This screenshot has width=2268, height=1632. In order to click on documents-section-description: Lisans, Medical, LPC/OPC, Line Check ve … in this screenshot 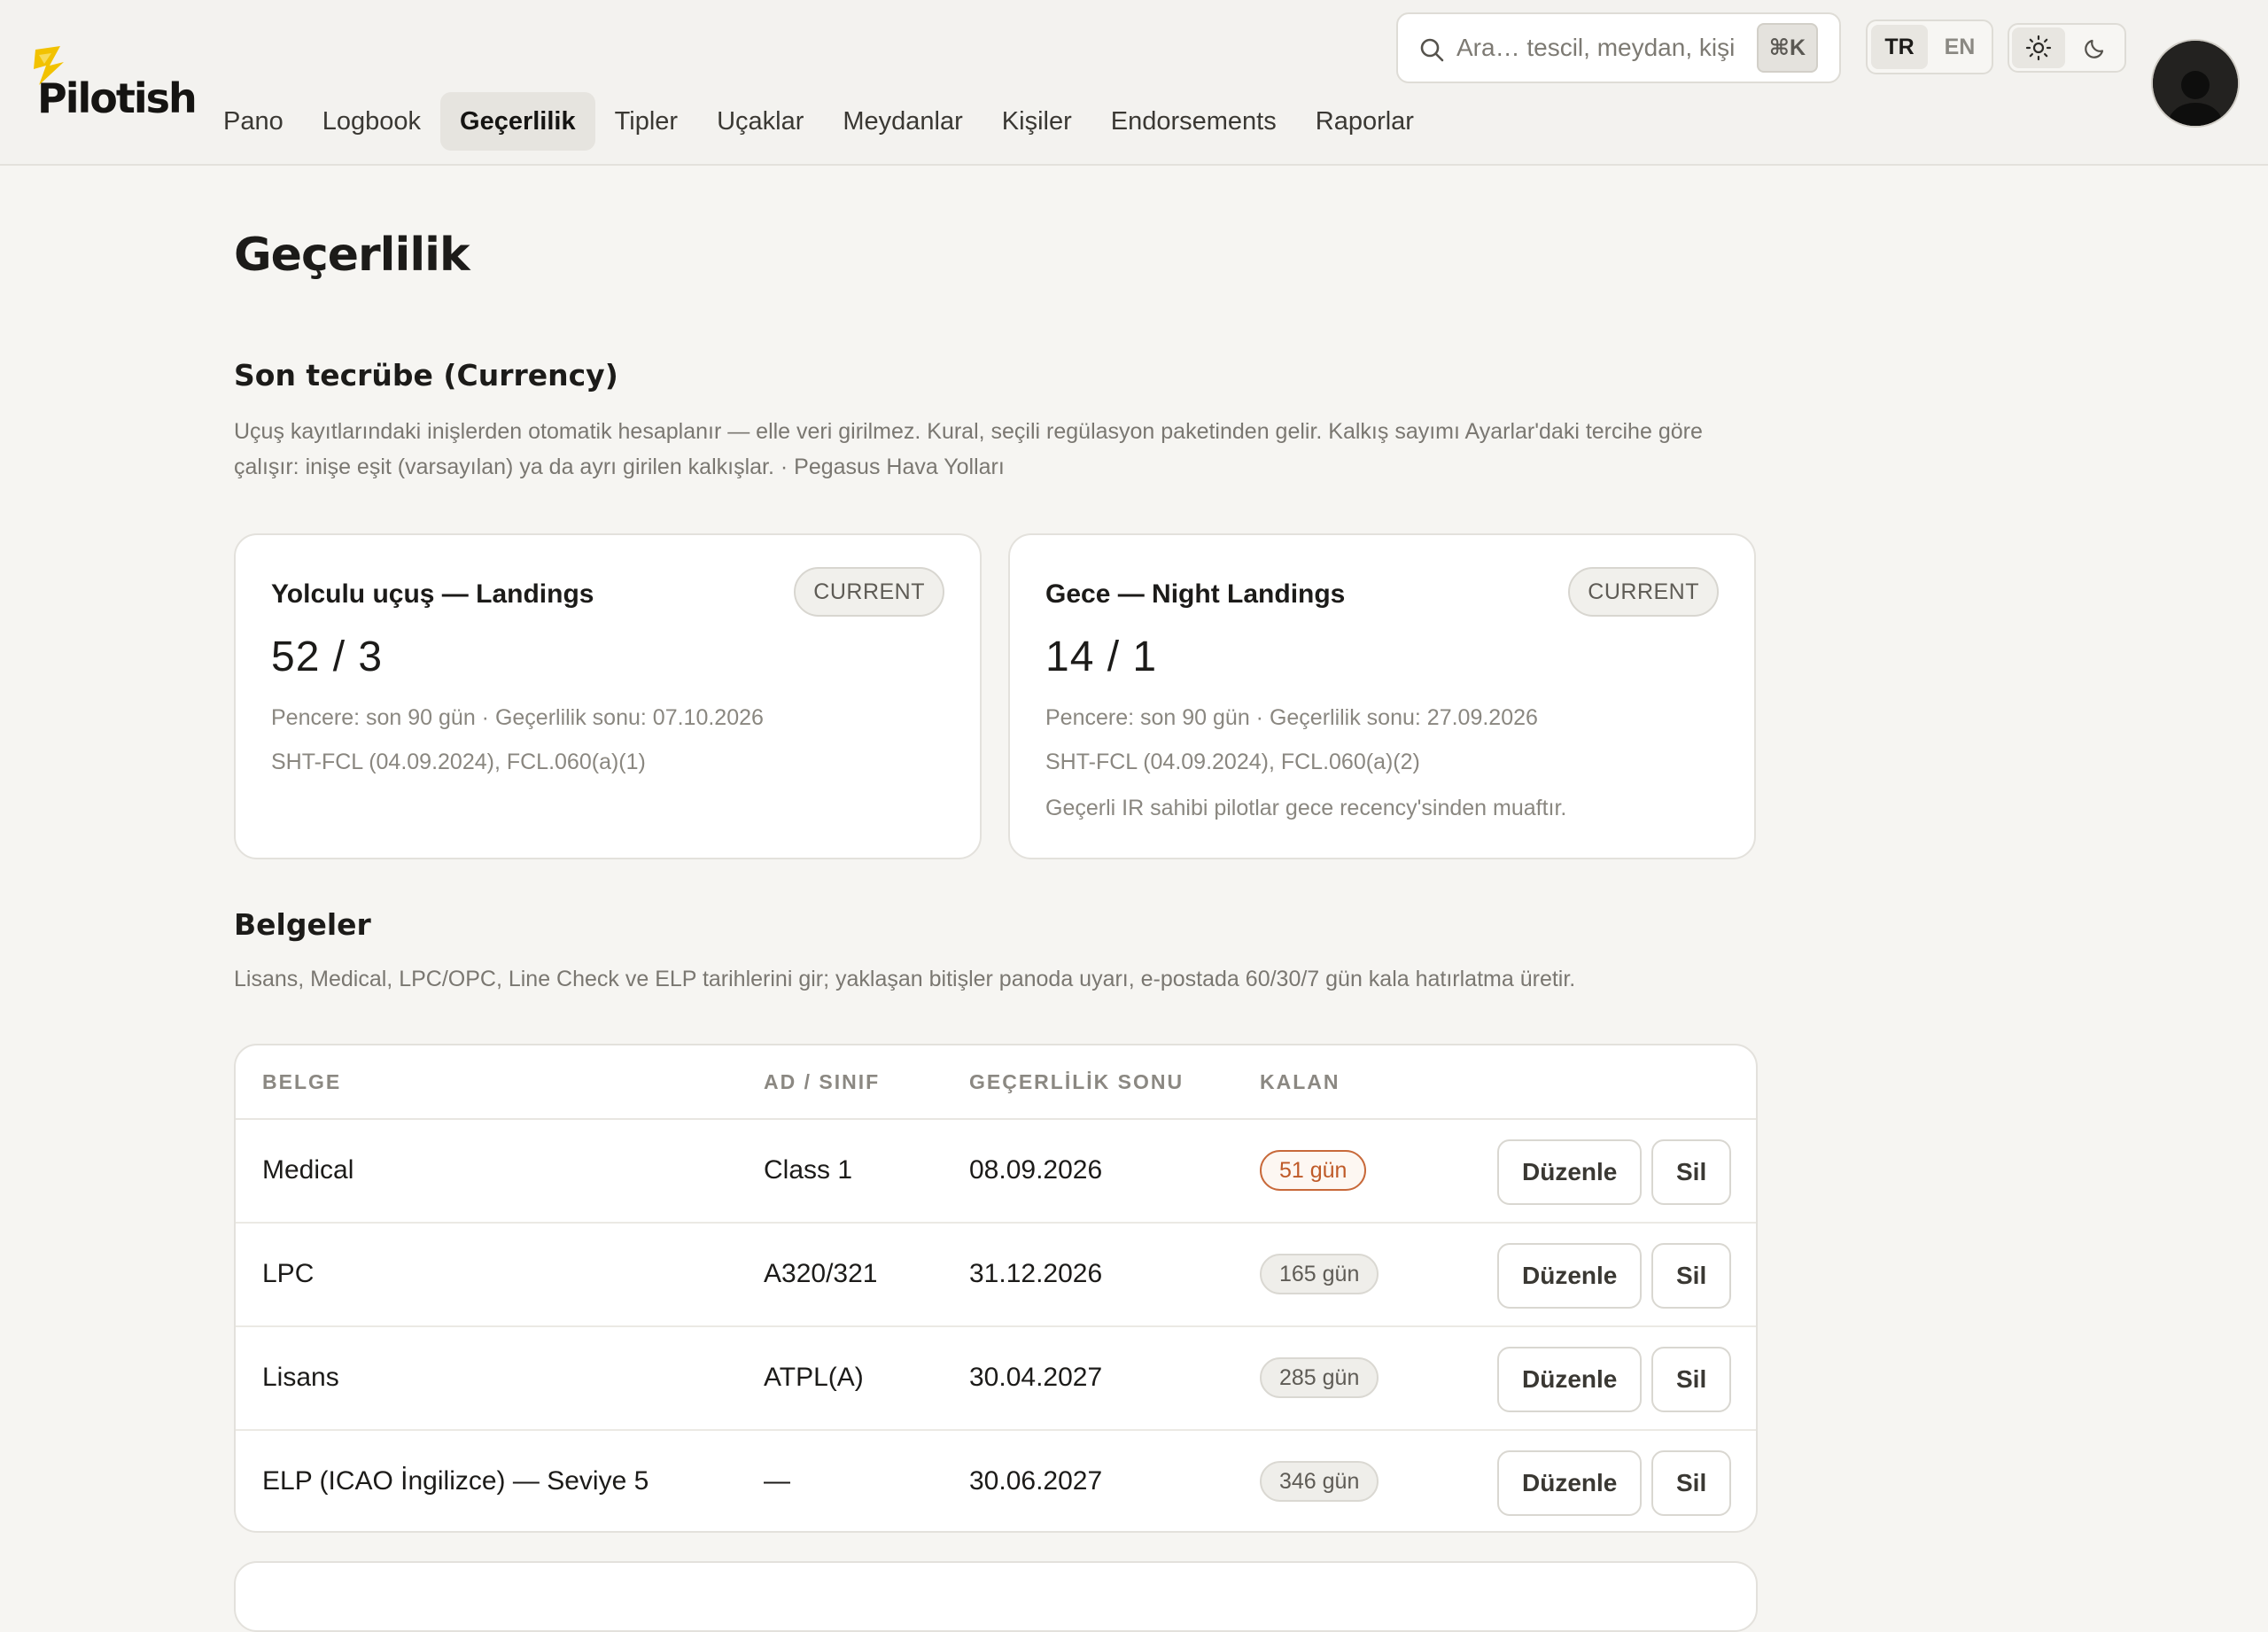, I will do `click(905, 979)`.